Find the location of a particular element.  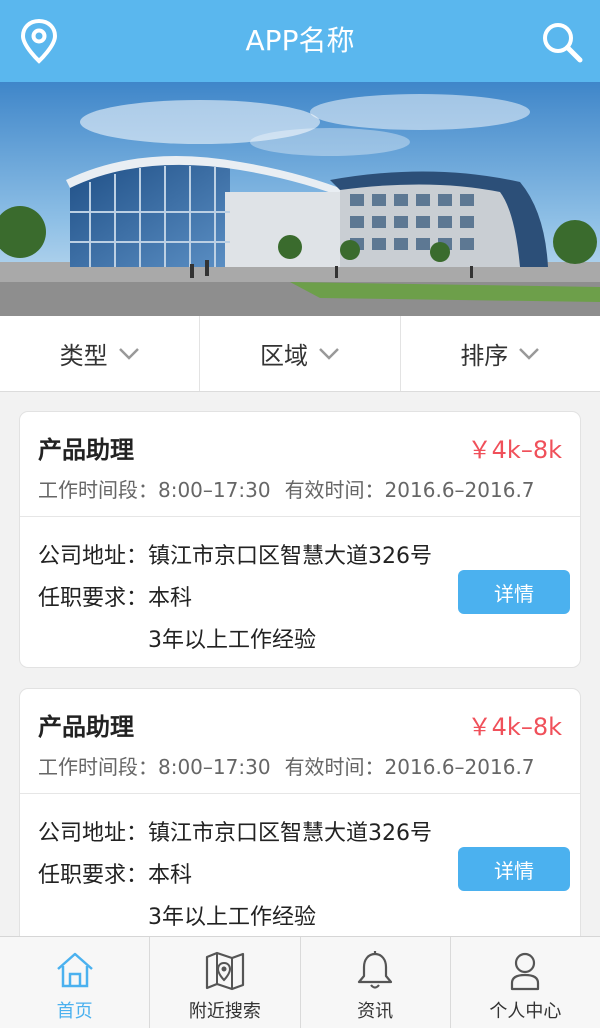

bell-icon is located at coordinates (375, 970).